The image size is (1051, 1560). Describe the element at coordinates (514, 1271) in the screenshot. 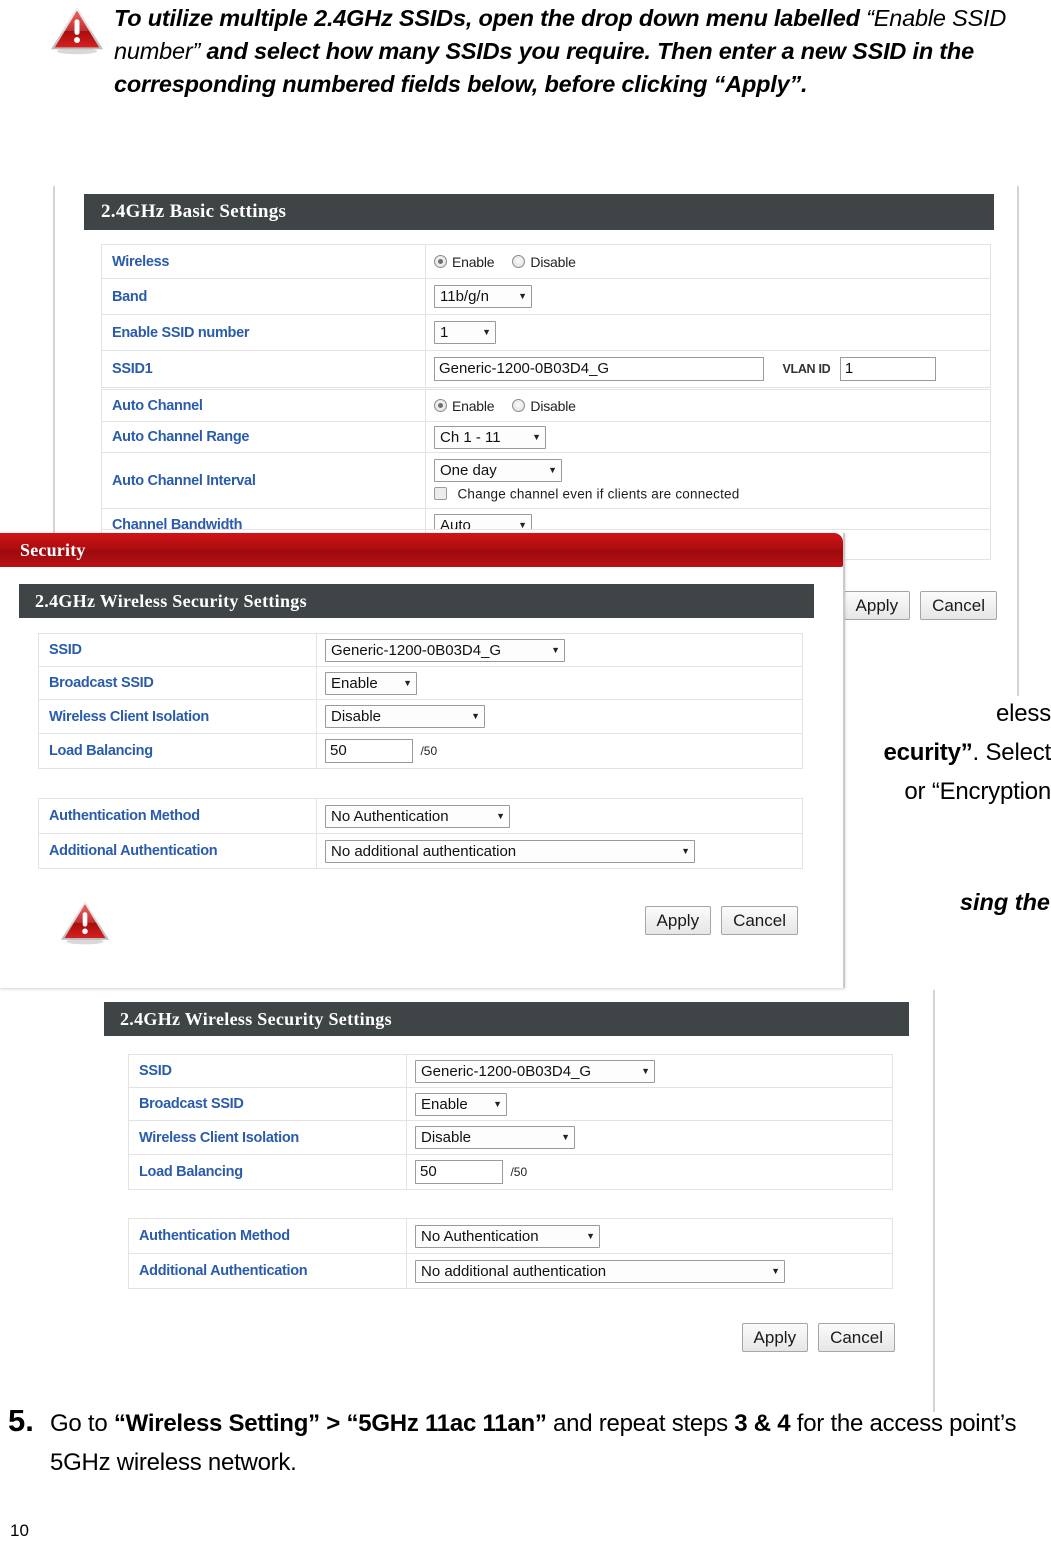

I see `additional-authentication-value: No additional authentication` at that location.